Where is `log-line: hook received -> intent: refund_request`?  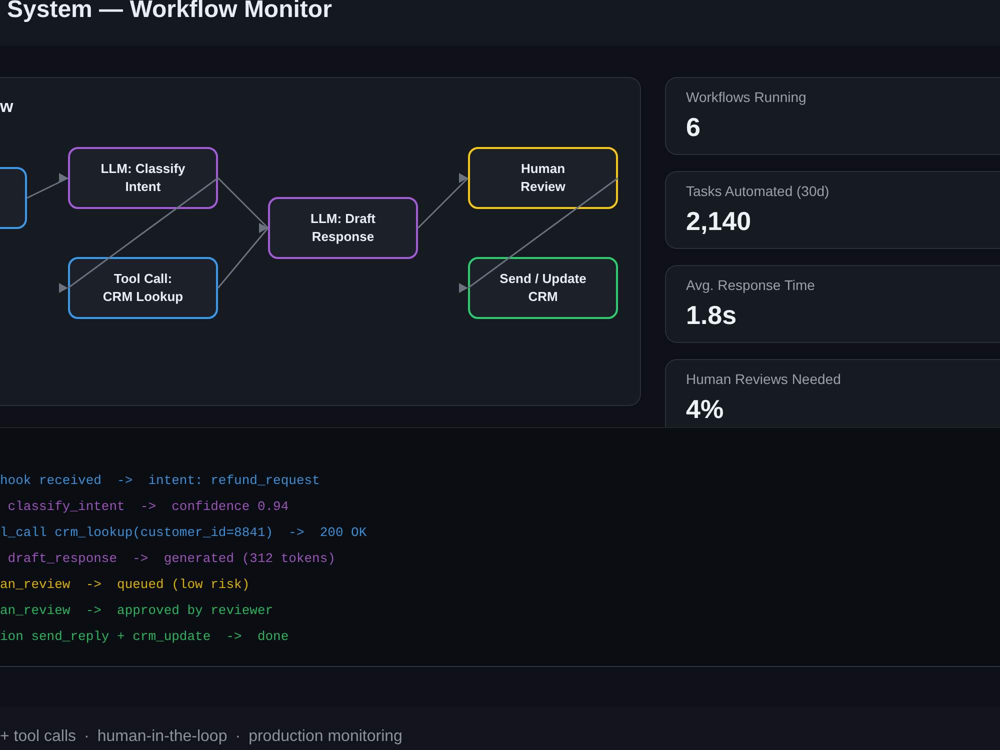
log-line: hook received -> intent: refund_request is located at coordinates (160, 481).